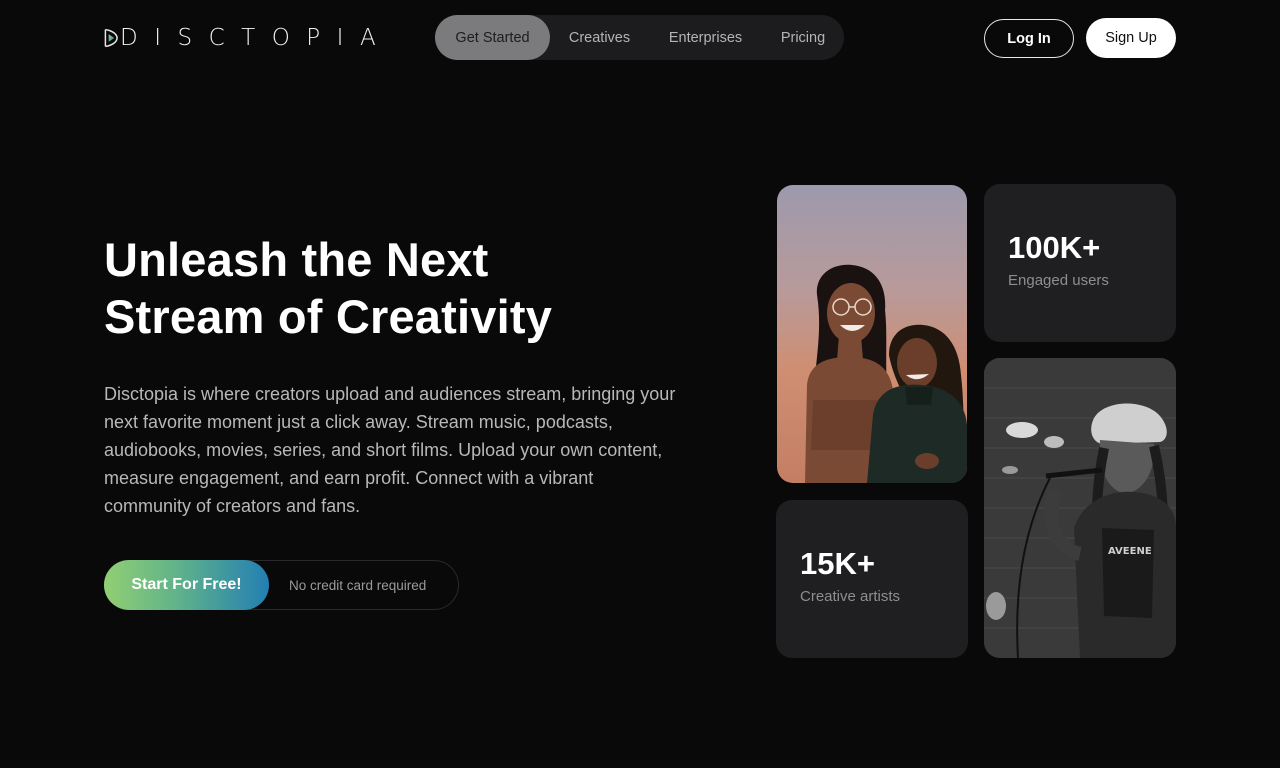 This screenshot has height=768, width=1280. I want to click on svg-text: AVEENE, so click(1130, 551).